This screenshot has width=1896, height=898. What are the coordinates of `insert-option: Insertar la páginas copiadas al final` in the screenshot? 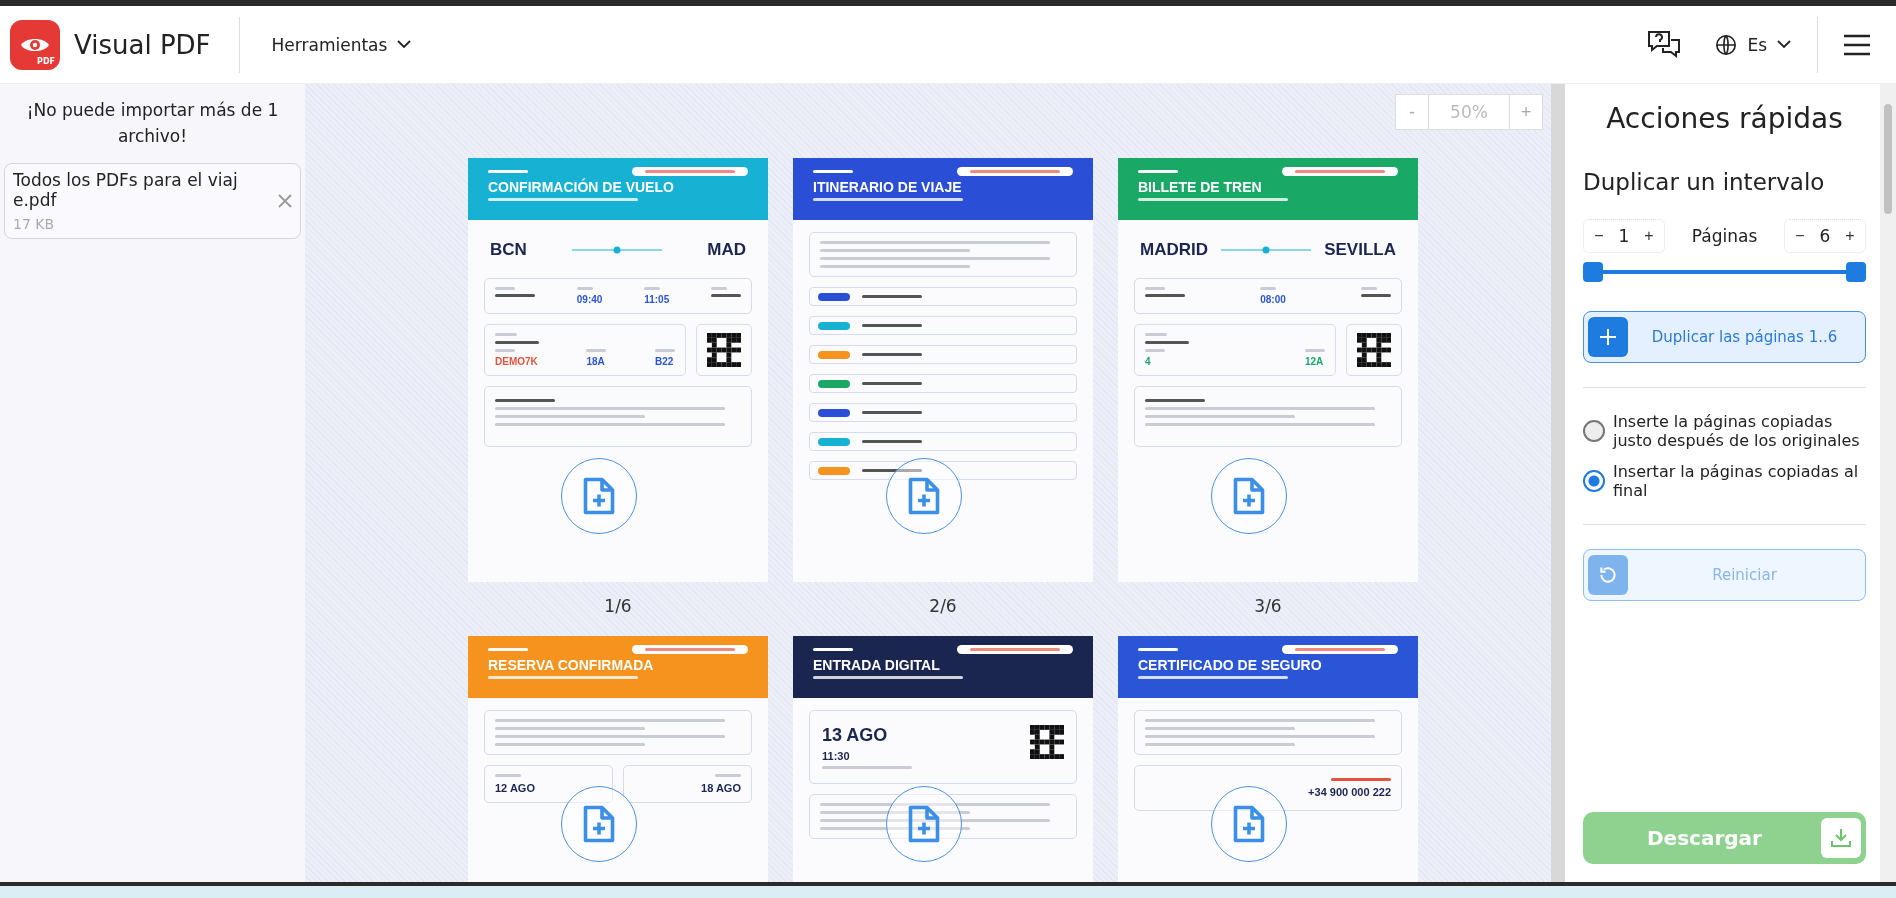 It's located at (1724, 481).